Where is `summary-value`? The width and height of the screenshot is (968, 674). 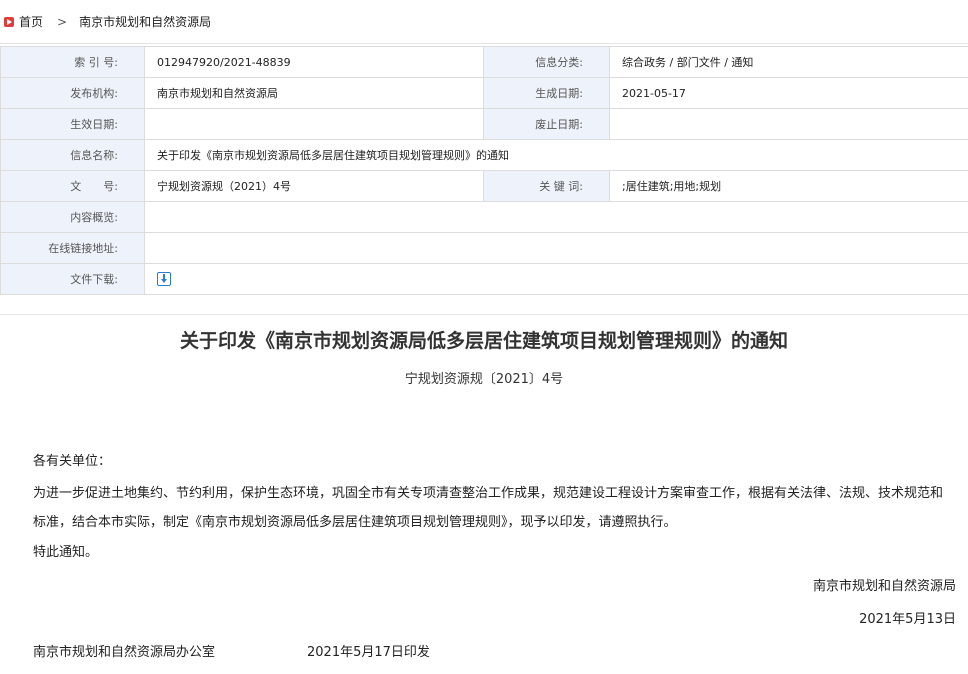 summary-value is located at coordinates (556, 217).